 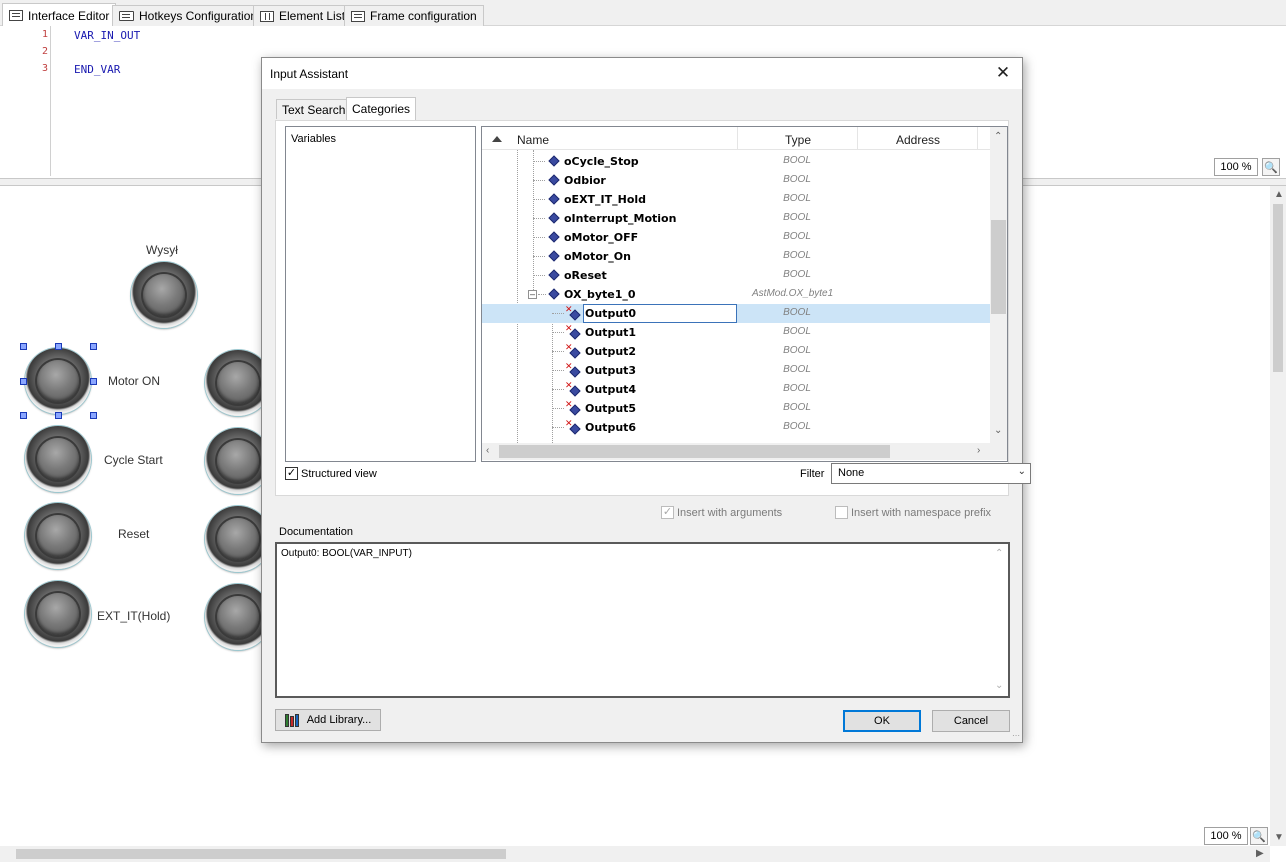 What do you see at coordinates (978, 450) in the screenshot?
I see `scroll-right-icon: ›` at bounding box center [978, 450].